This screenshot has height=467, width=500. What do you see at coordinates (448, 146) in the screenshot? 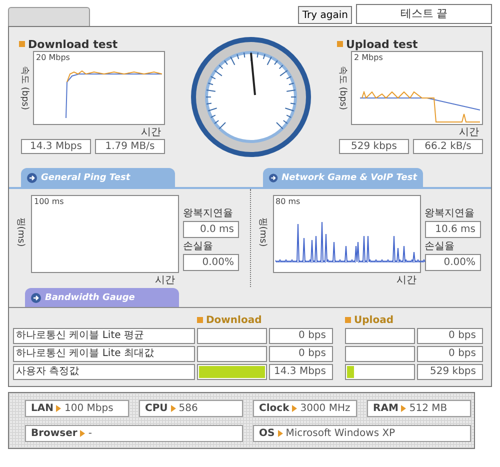
I see `reading-field: 66.2 kB/s` at bounding box center [448, 146].